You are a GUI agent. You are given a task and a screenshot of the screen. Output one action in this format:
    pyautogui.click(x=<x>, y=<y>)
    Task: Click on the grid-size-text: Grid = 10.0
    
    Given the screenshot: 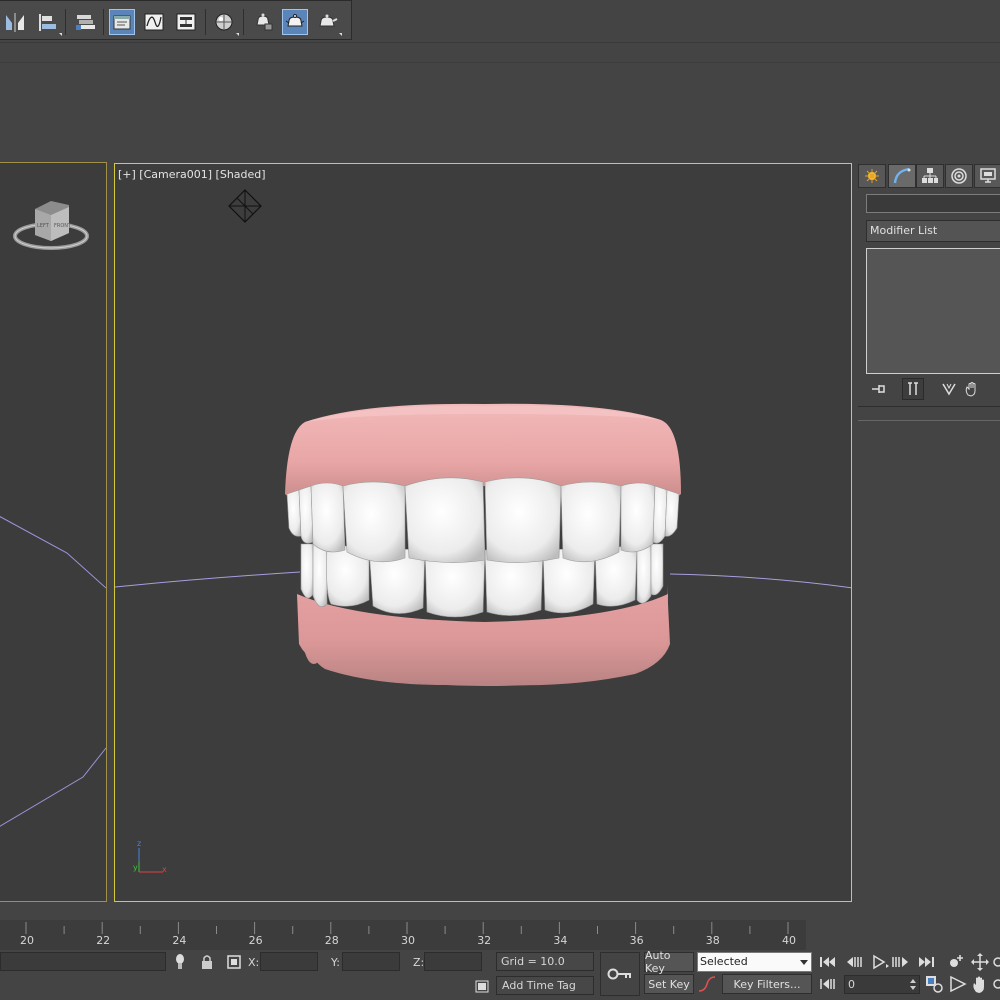 What is the action you would take?
    pyautogui.click(x=533, y=961)
    